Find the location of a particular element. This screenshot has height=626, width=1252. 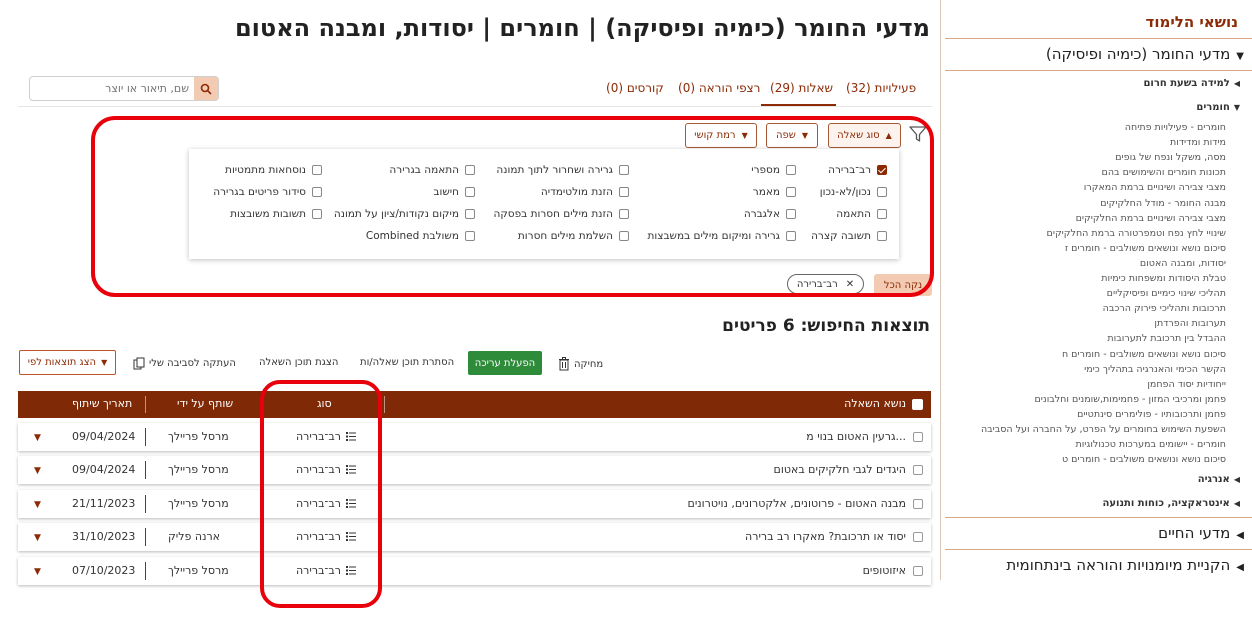

sidebar-leaf-item: פחמן ותרכובותיו - פולימרים סינתטיים is located at coordinates (1151, 414).